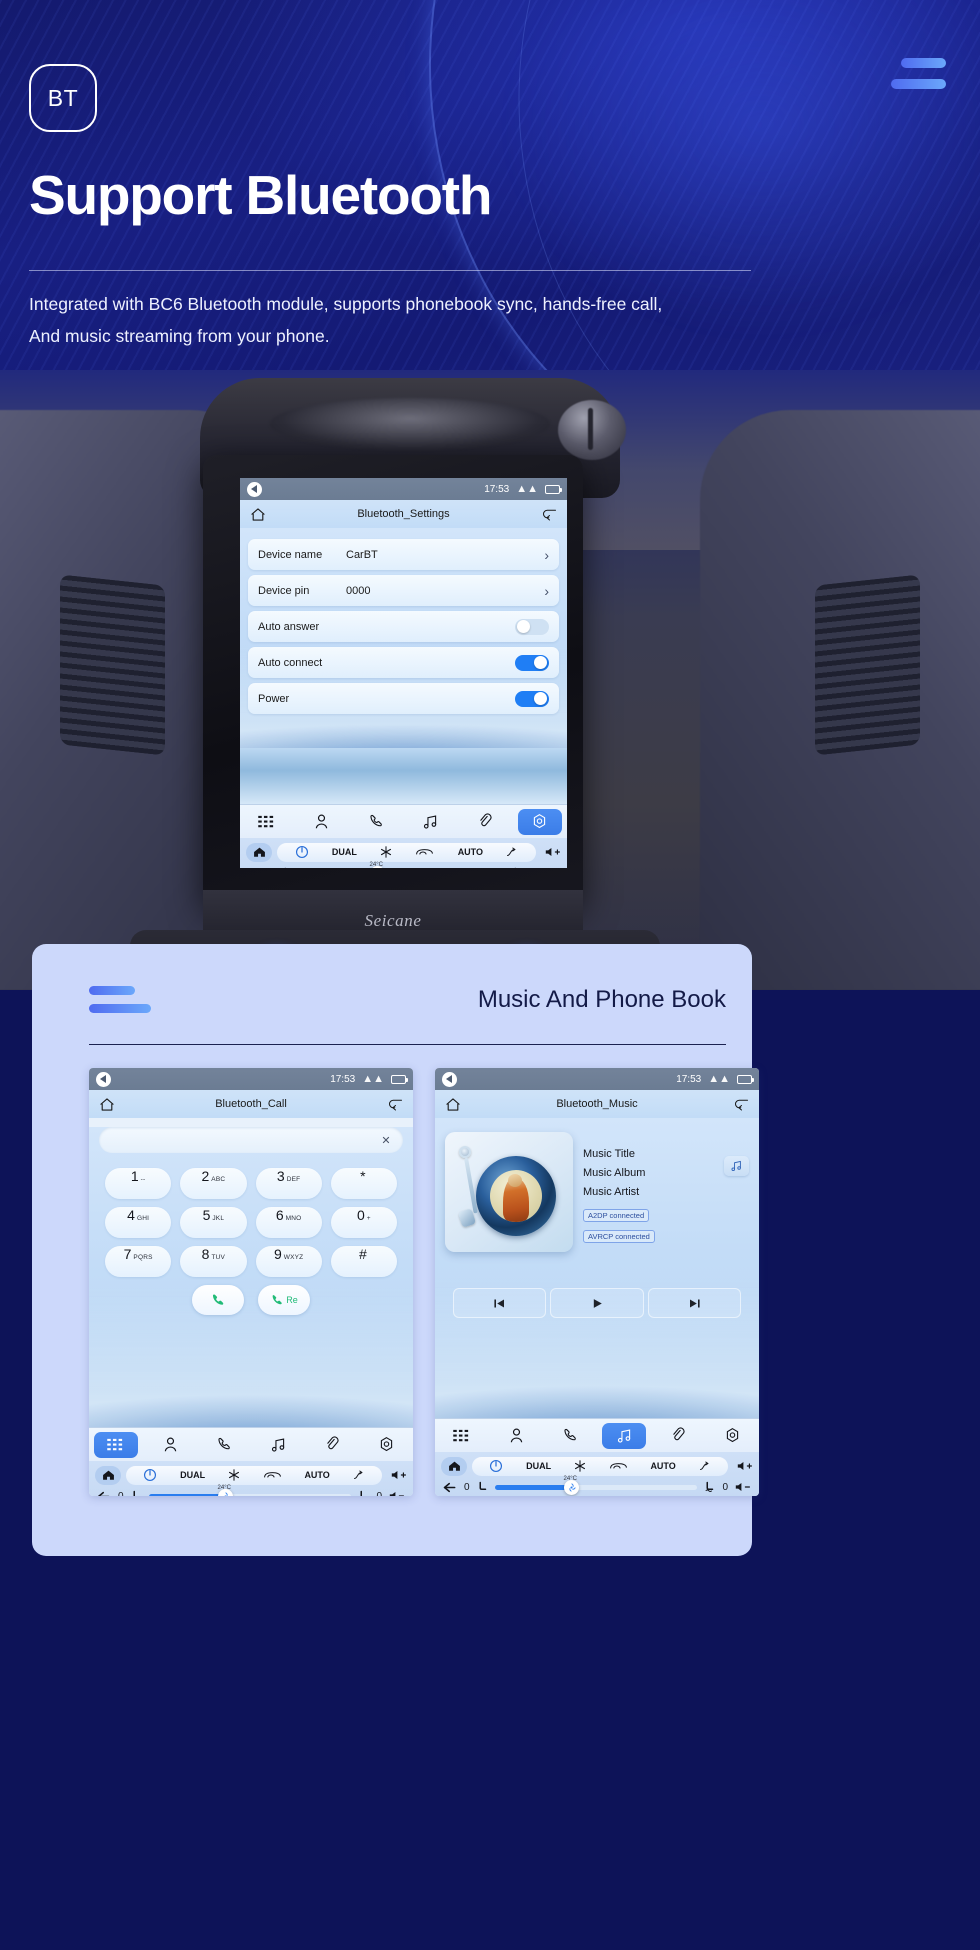 The image size is (980, 1950). I want to click on auto-answer-toggle, so click(532, 626).